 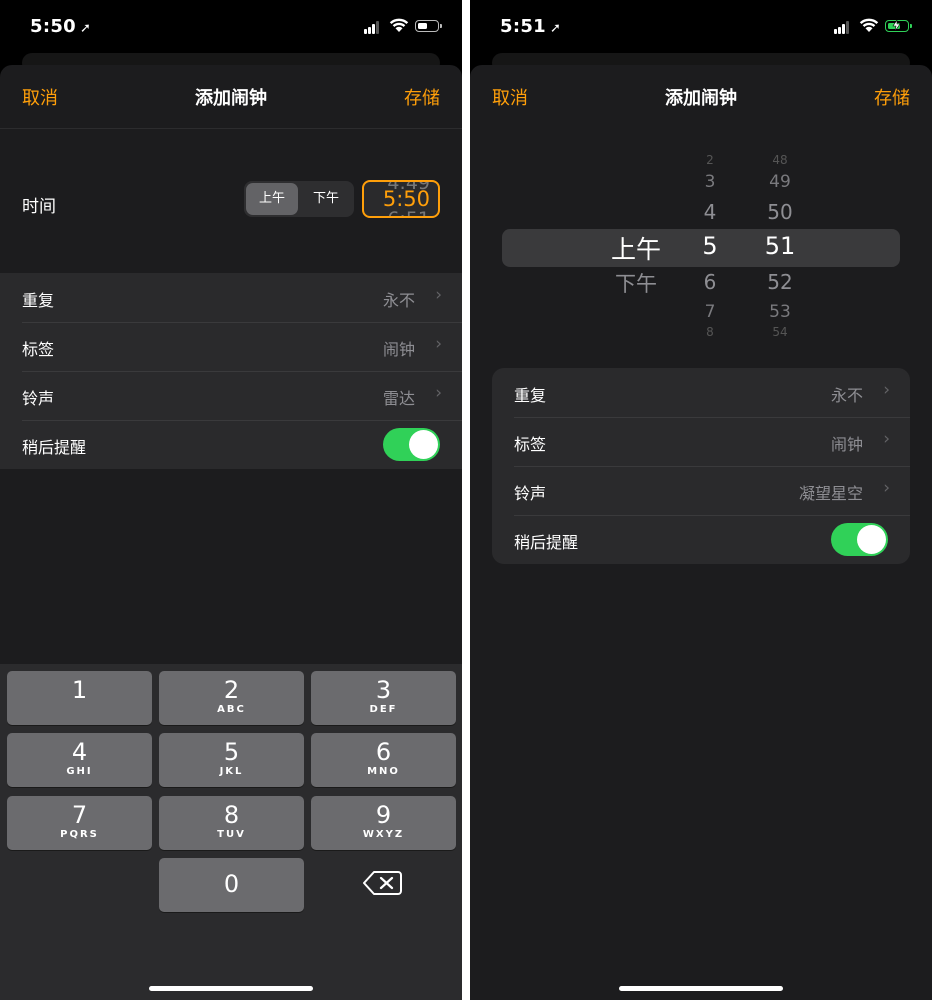 I want to click on key-3: 3 DEF, so click(x=383, y=698).